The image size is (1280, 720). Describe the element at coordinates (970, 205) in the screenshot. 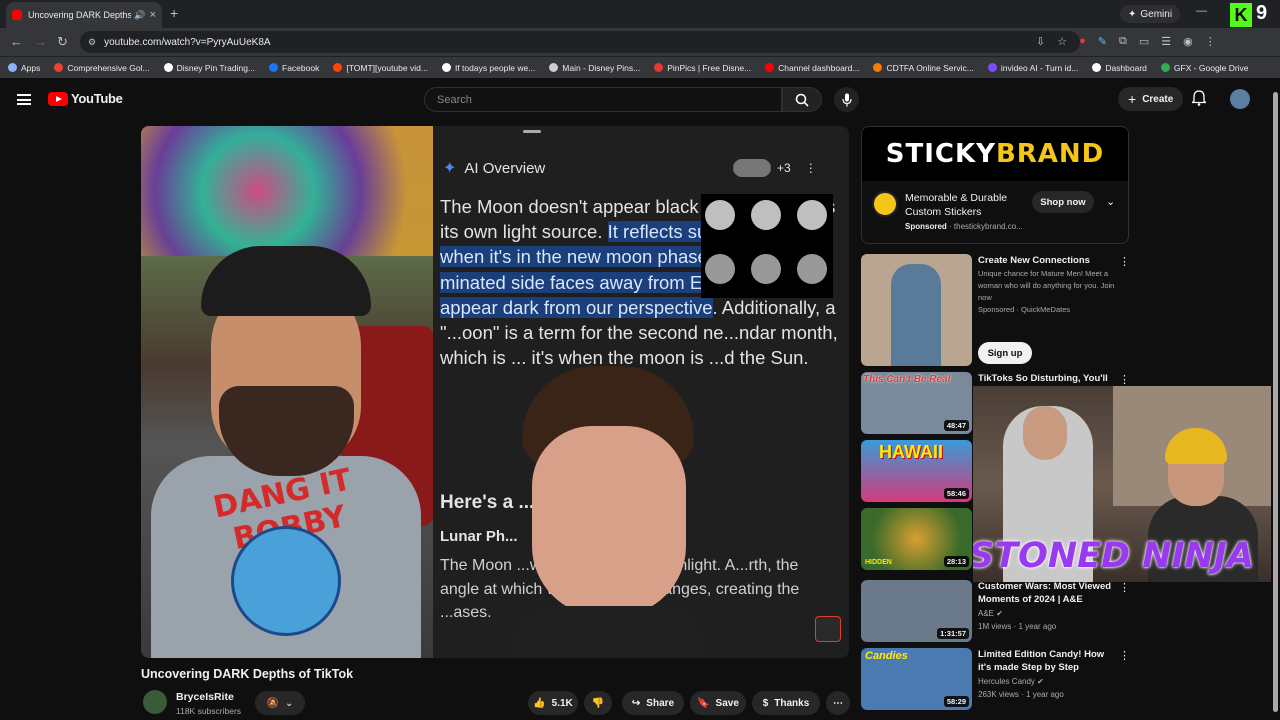

I see `ad-title: Memorable & Durable Custom Stickers` at that location.